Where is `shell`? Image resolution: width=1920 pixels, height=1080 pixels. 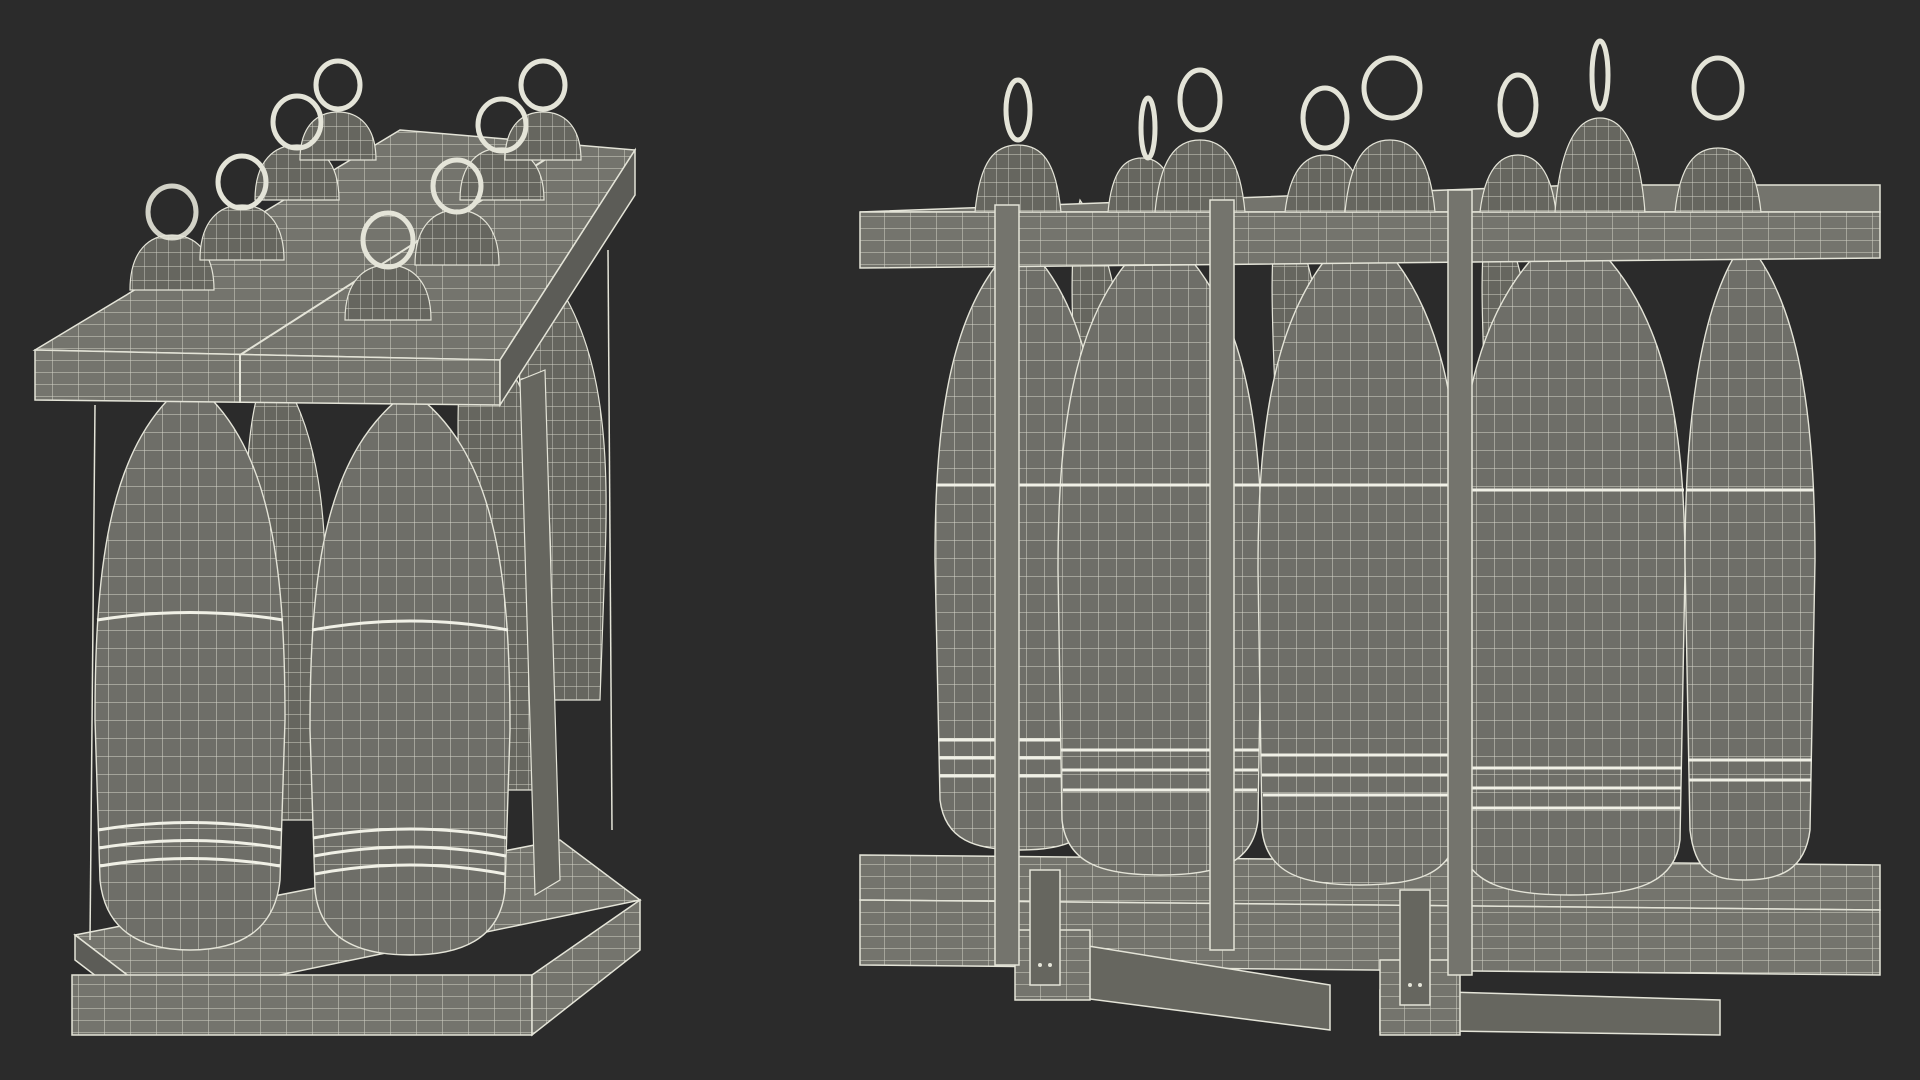 shell is located at coordinates (1750, 559).